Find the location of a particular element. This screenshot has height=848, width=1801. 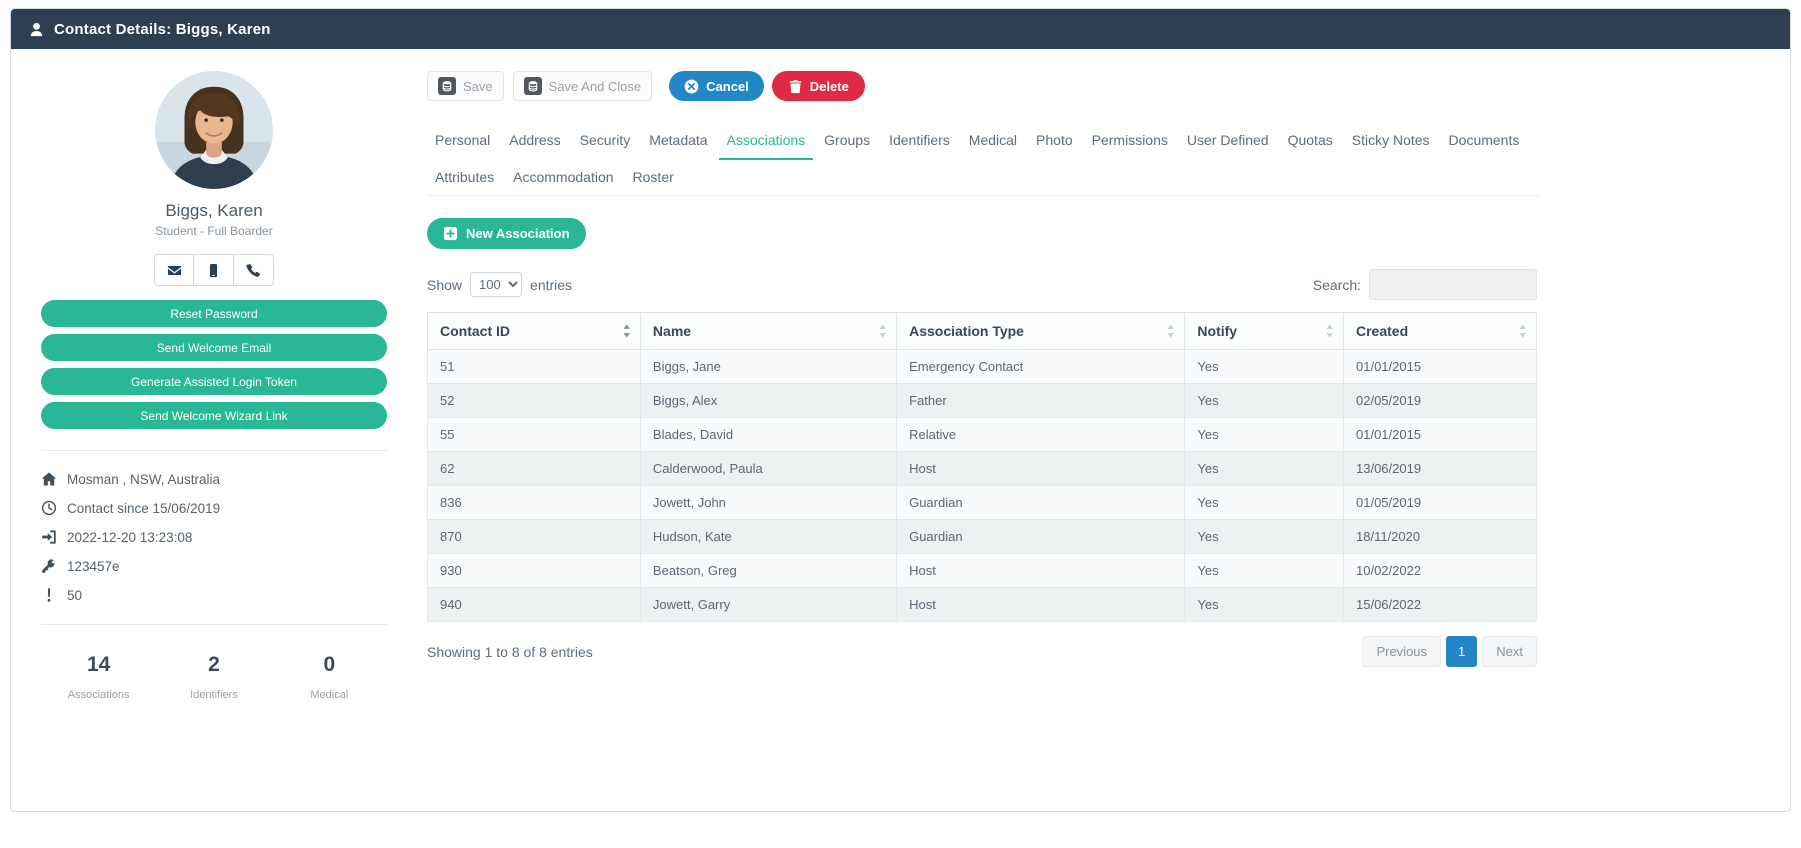

tab-identifiers: Identifiers is located at coordinates (919, 141).